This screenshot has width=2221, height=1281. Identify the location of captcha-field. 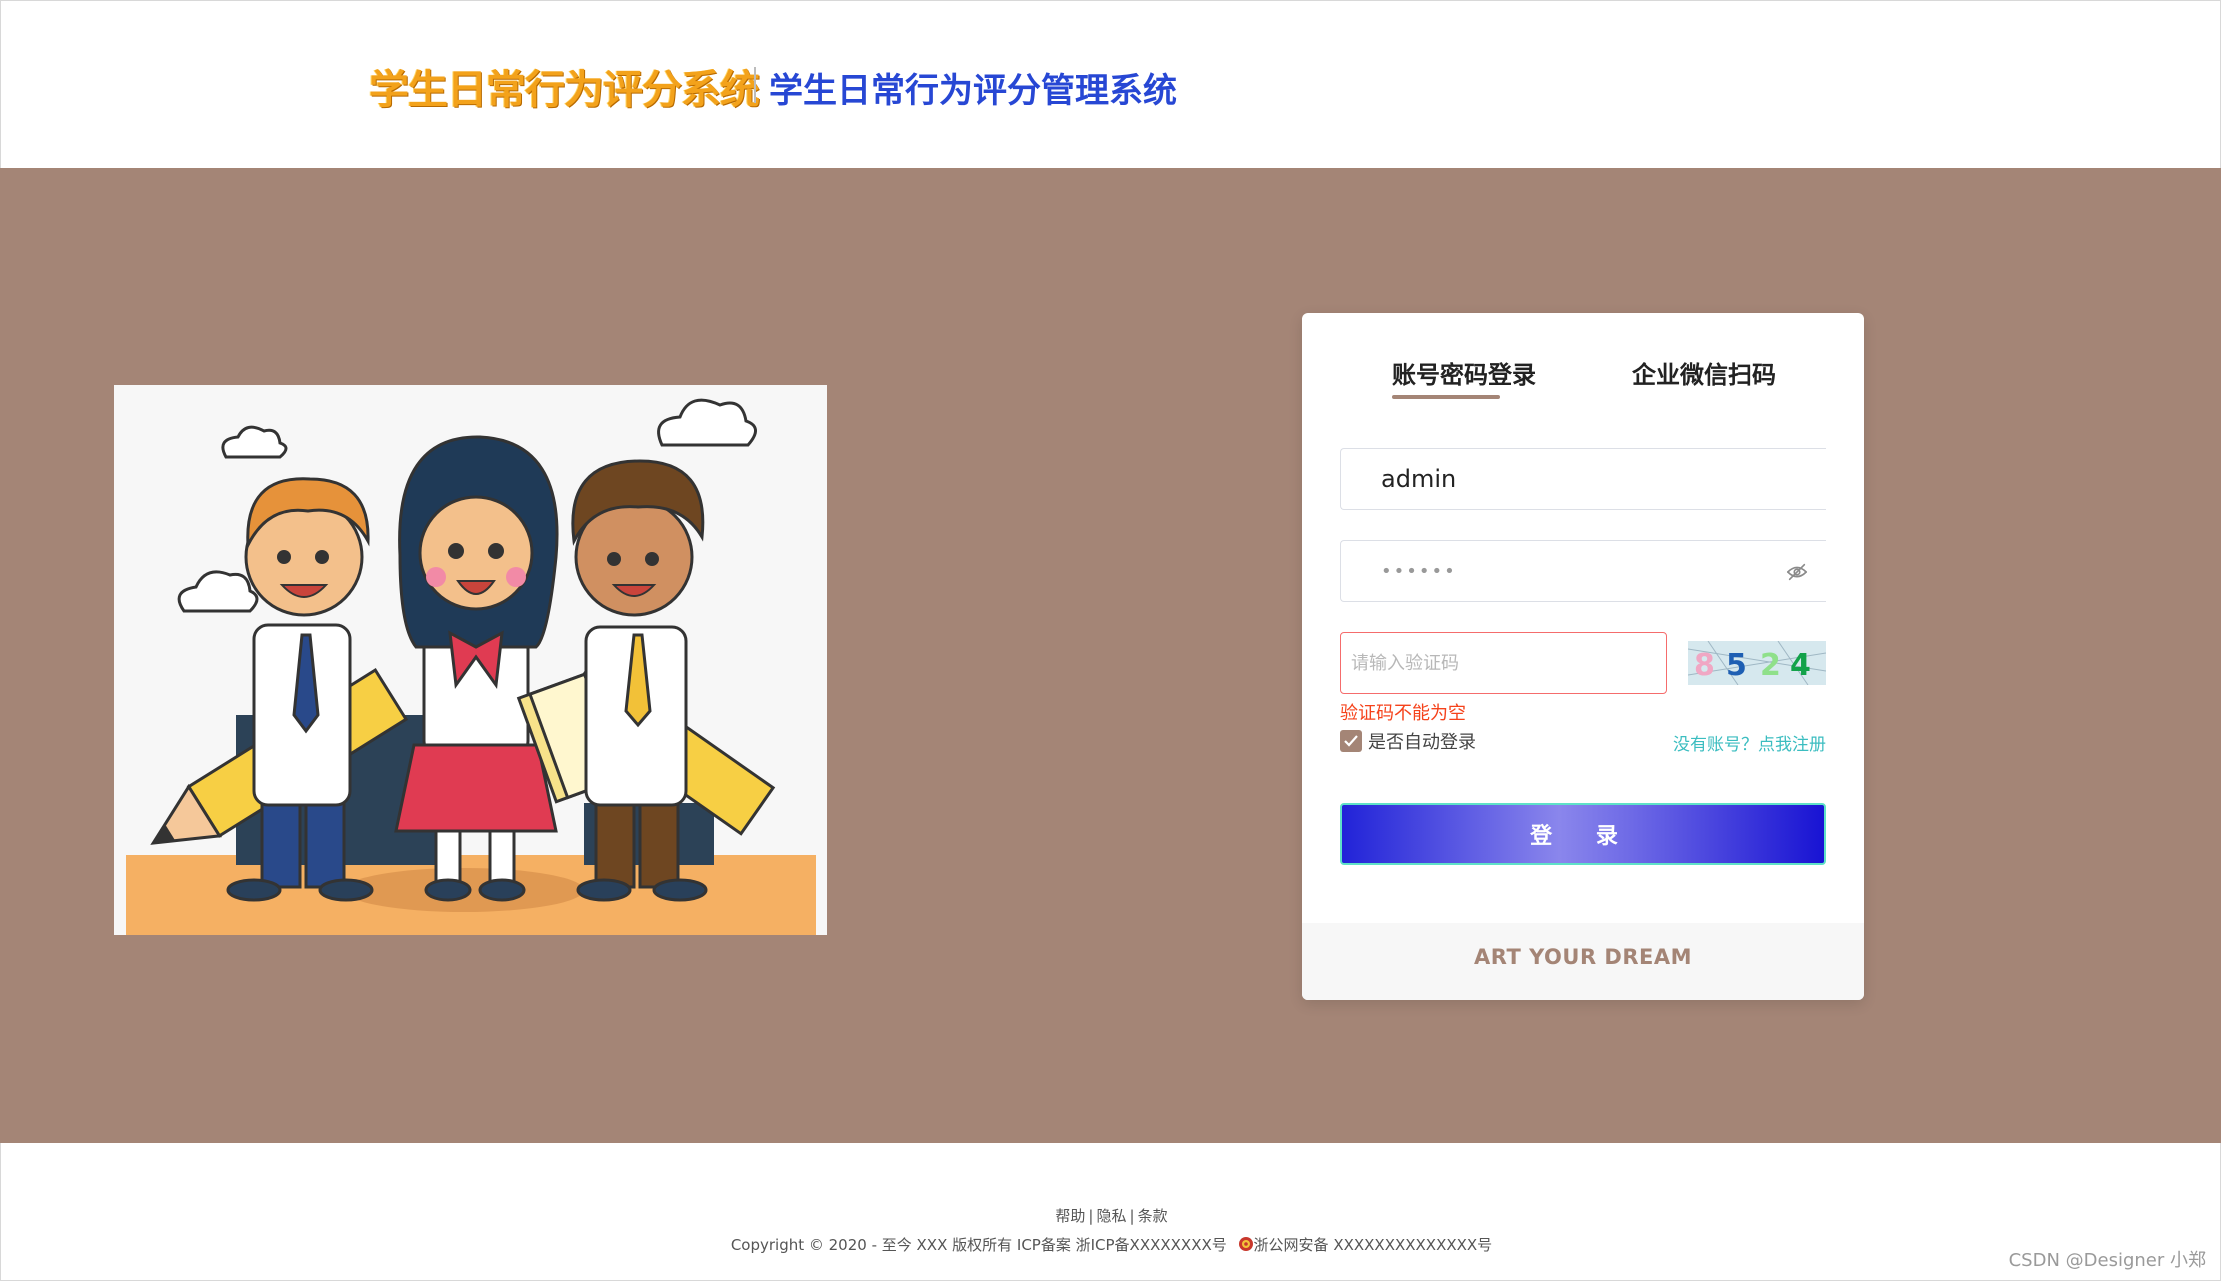
(1503, 663).